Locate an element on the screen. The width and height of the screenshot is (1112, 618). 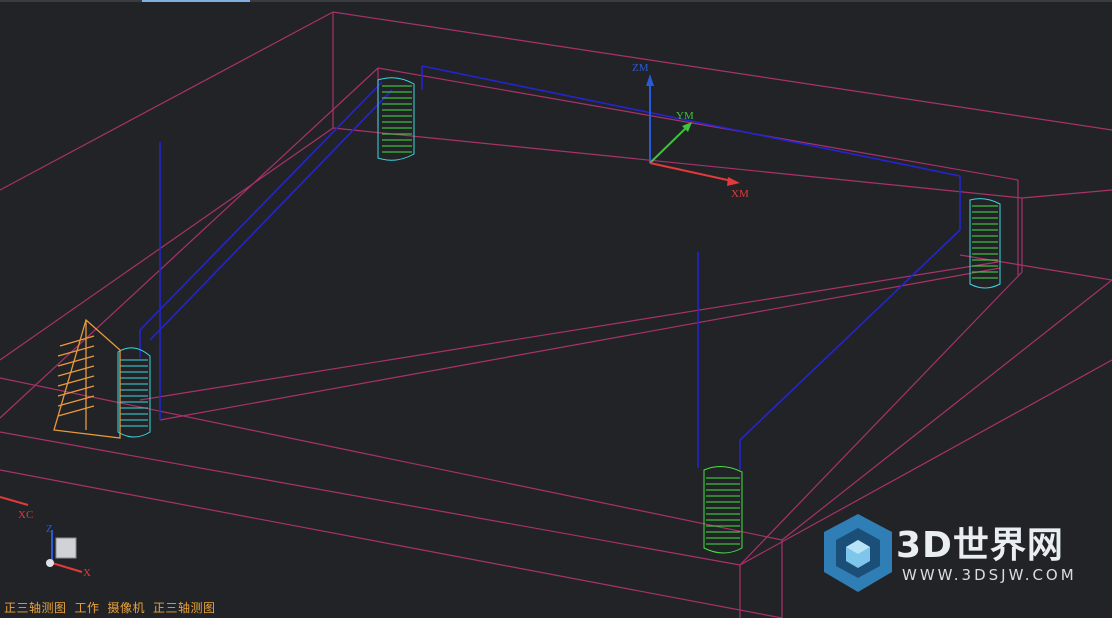
status-layer: 工作 is located at coordinates (87, 608).